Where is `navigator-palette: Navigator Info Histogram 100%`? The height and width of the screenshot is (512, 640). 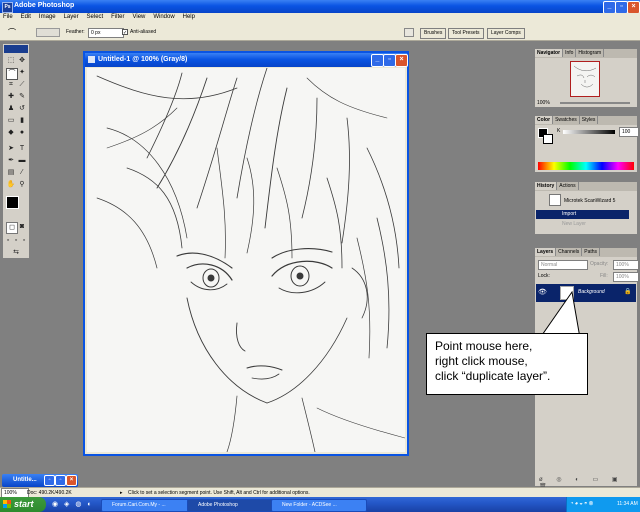
navigator-palette: Navigator Info Histogram 100% is located at coordinates (586, 78).